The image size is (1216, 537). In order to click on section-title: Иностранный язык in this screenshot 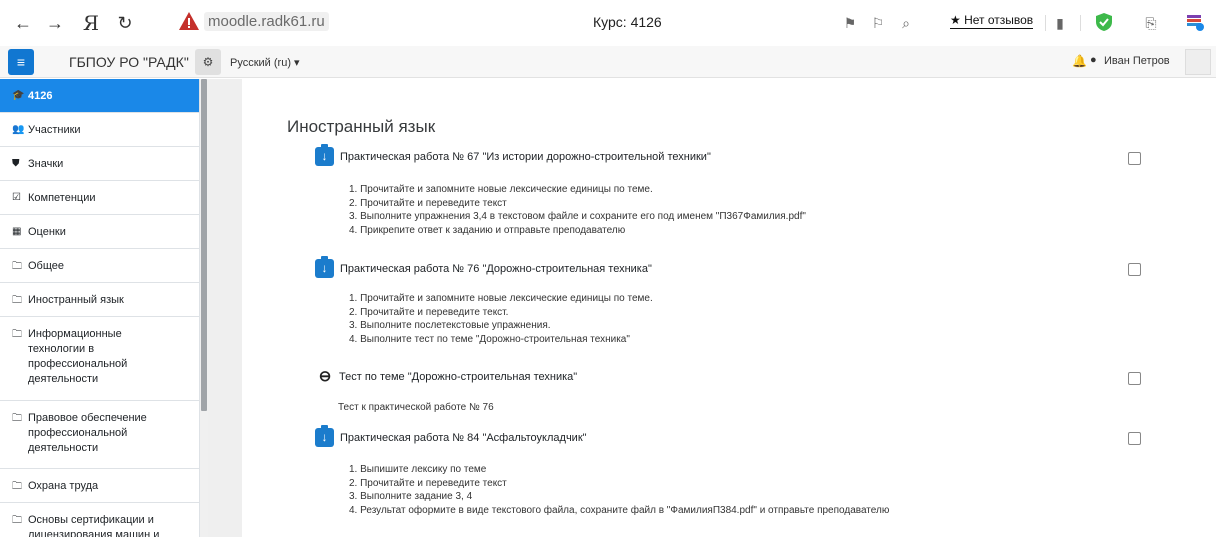, I will do `click(361, 126)`.